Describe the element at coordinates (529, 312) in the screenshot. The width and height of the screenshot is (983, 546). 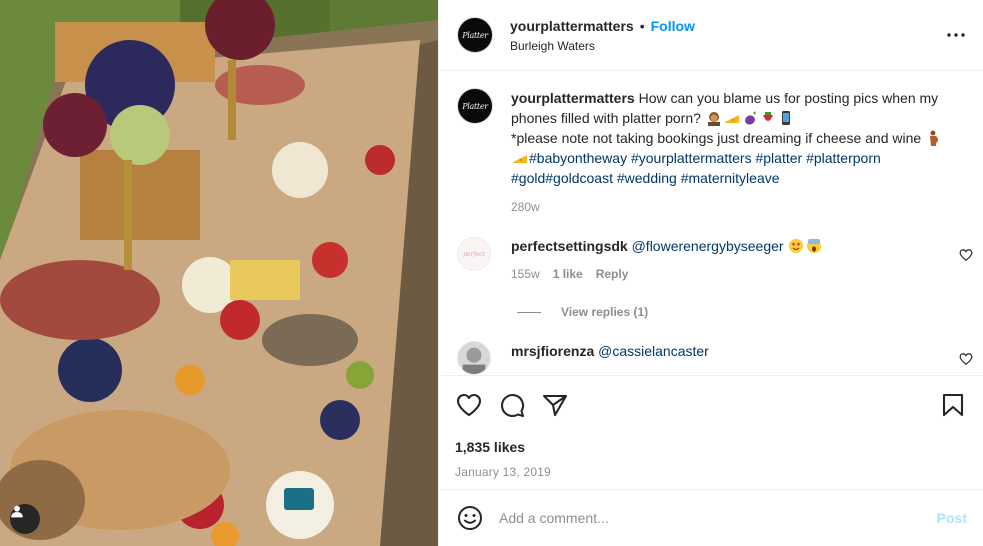
I see `replies-divider` at that location.